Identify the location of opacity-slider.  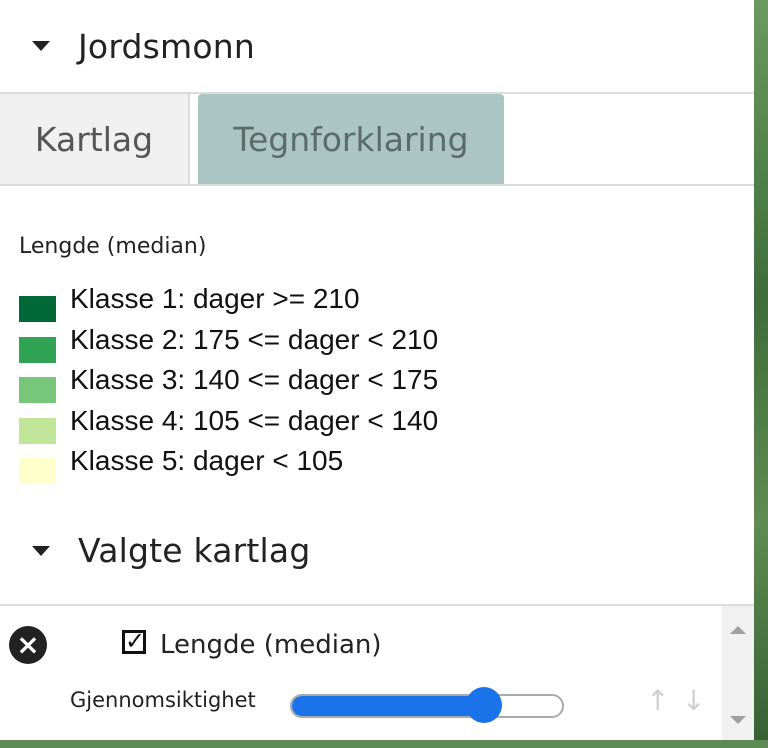
(427, 705).